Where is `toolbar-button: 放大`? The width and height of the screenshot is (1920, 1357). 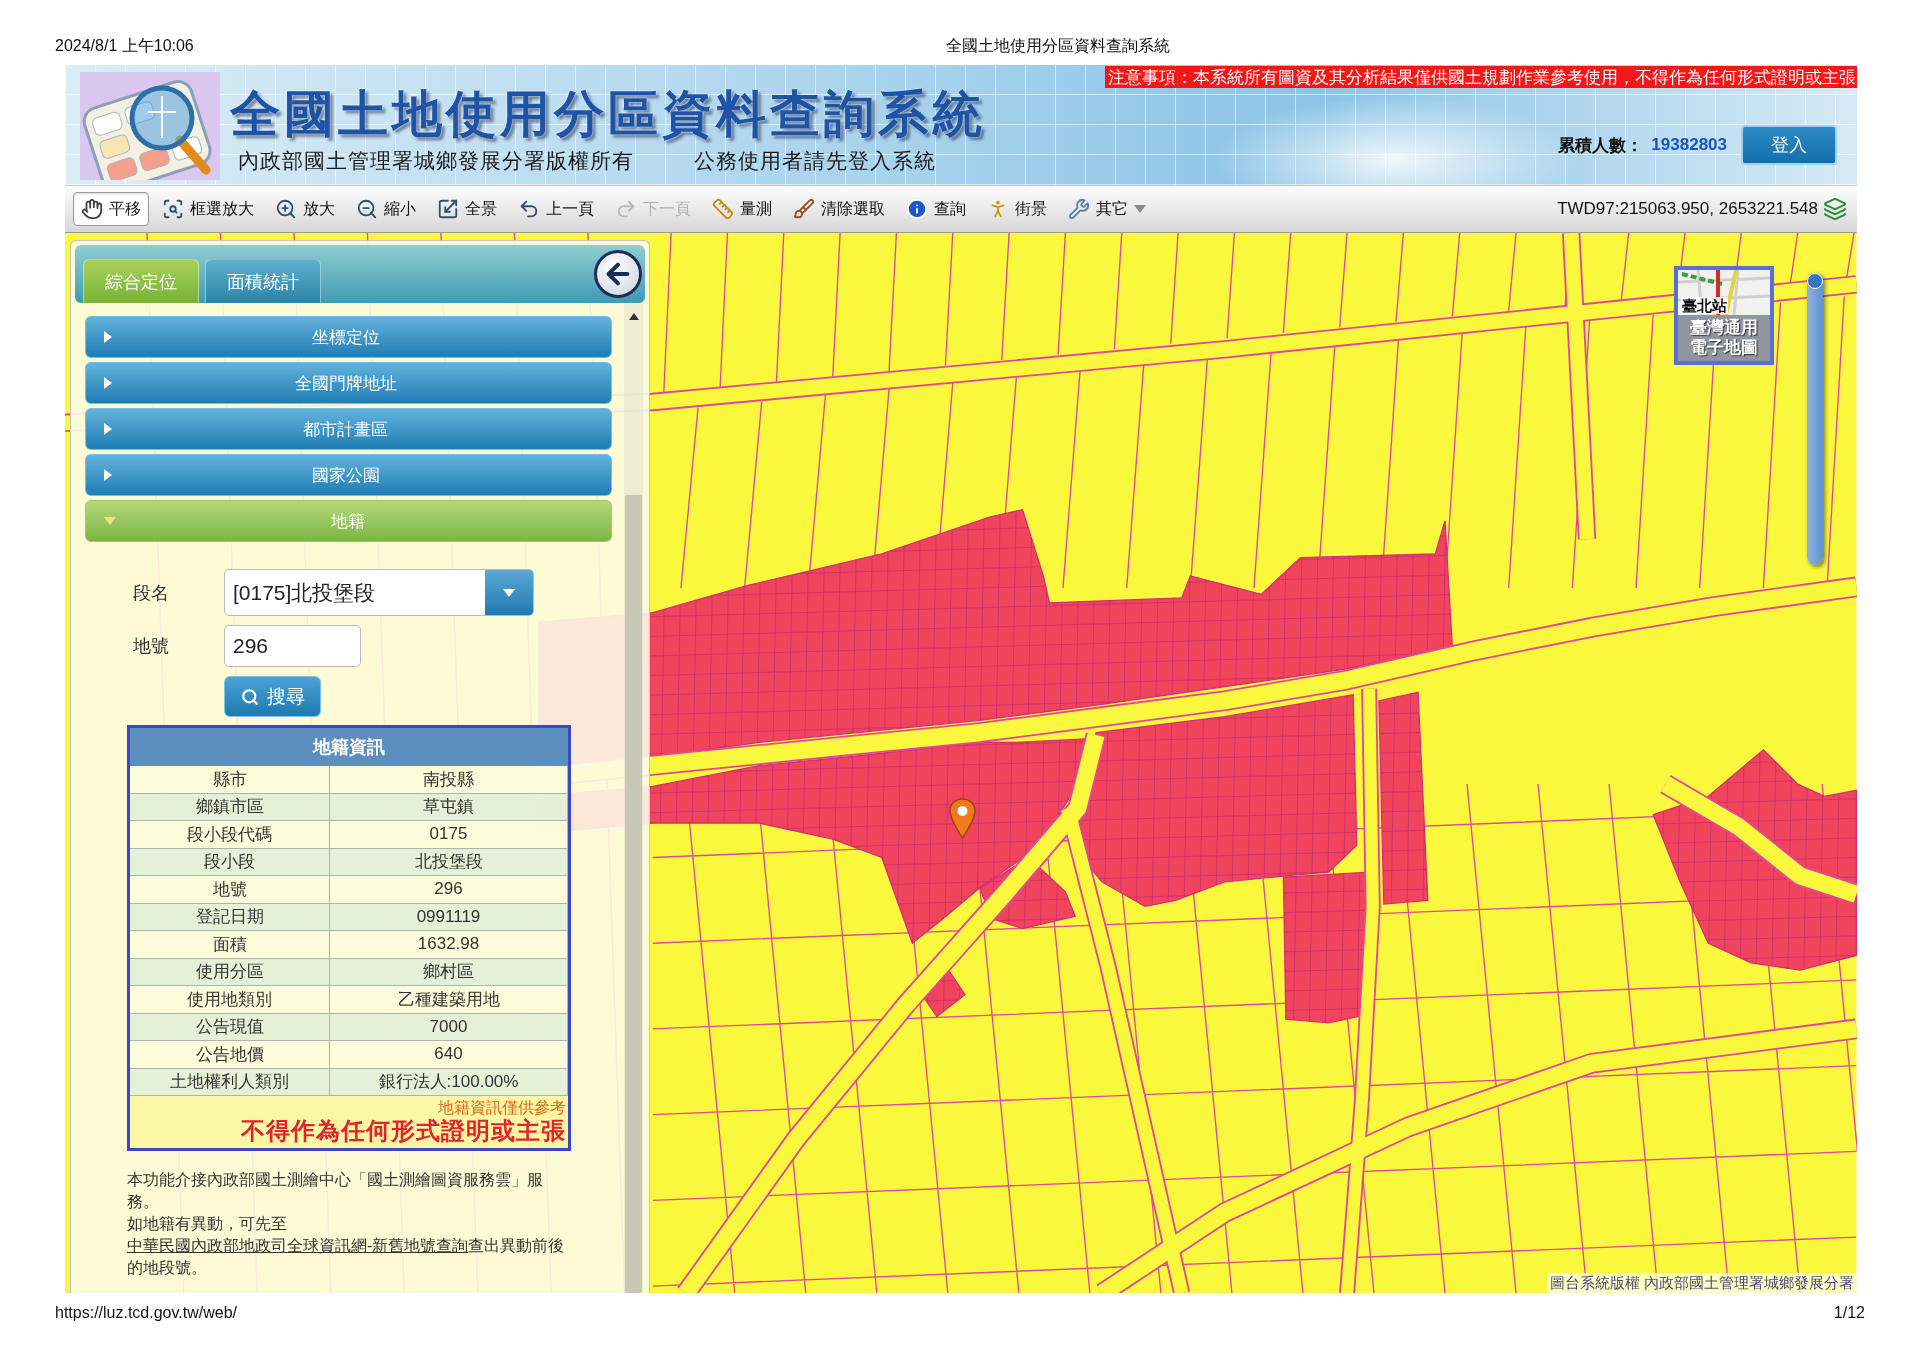 toolbar-button: 放大 is located at coordinates (305, 209).